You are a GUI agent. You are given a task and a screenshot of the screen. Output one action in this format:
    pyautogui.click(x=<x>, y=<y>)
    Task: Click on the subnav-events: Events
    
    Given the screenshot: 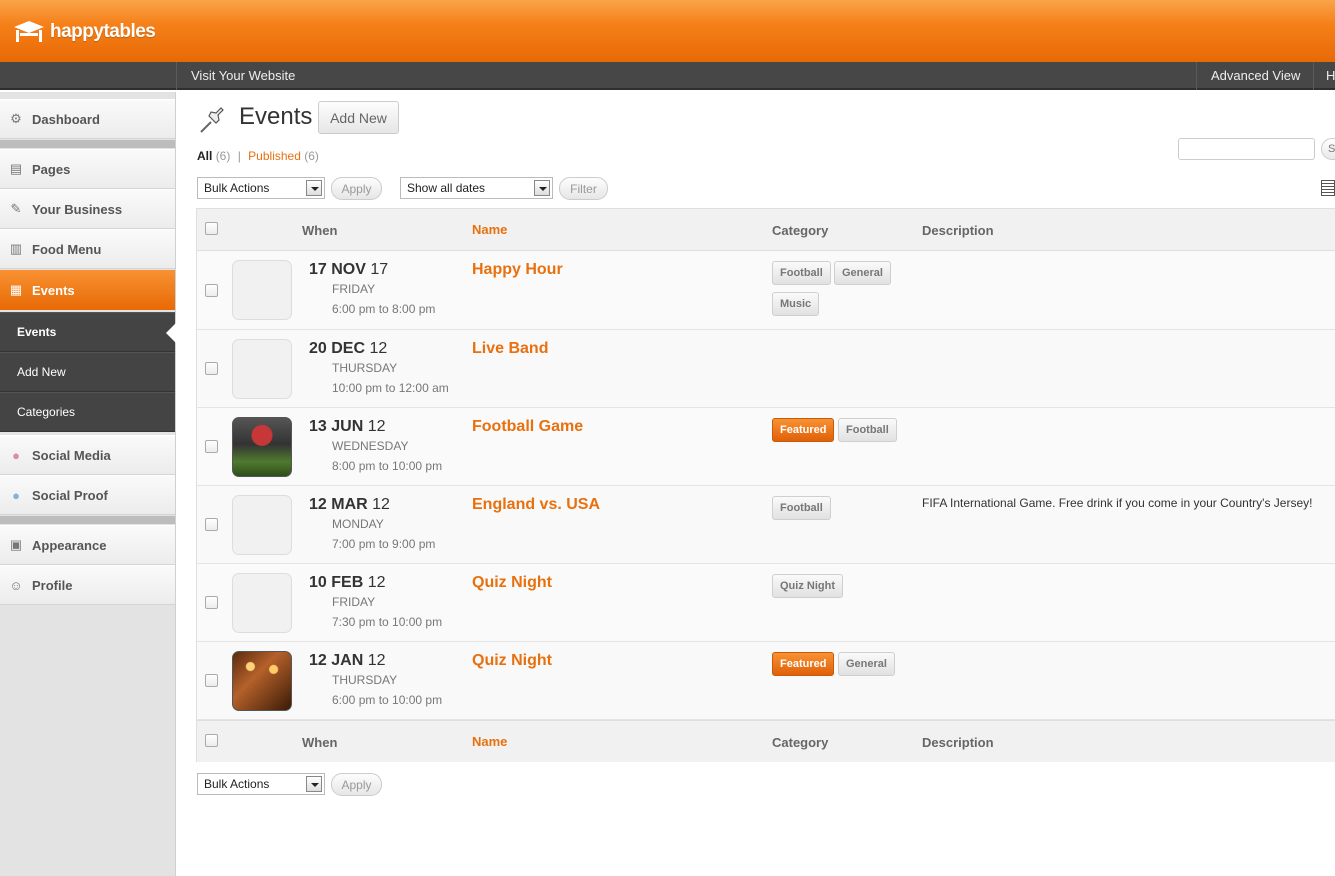 What is the action you would take?
    pyautogui.click(x=88, y=332)
    